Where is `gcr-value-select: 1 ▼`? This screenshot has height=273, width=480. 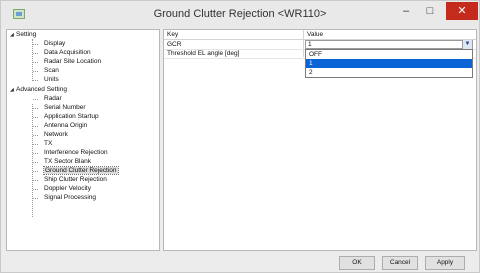 gcr-value-select: 1 ▼ is located at coordinates (389, 44).